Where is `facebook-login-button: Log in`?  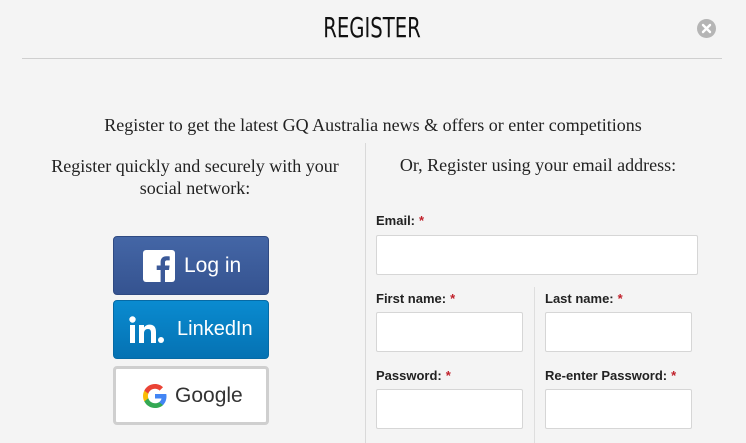
facebook-login-button: Log in is located at coordinates (191, 265).